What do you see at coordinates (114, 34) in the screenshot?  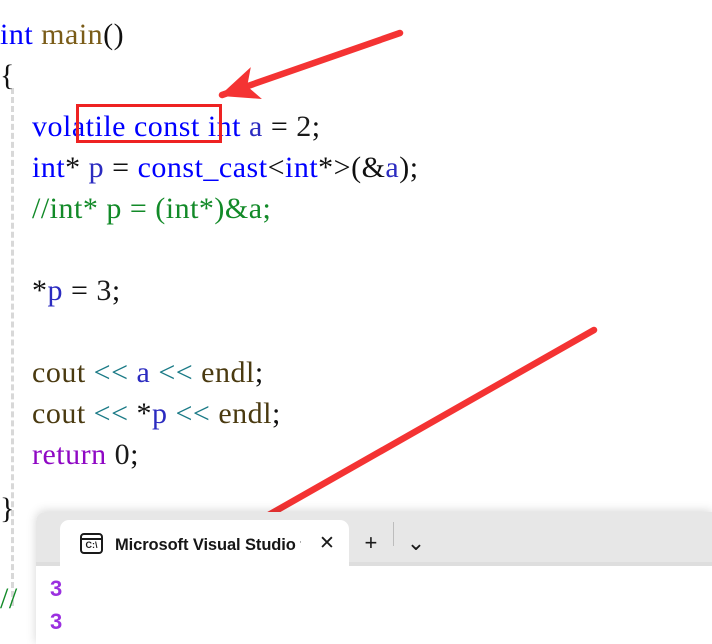 I see `code-token: ()` at bounding box center [114, 34].